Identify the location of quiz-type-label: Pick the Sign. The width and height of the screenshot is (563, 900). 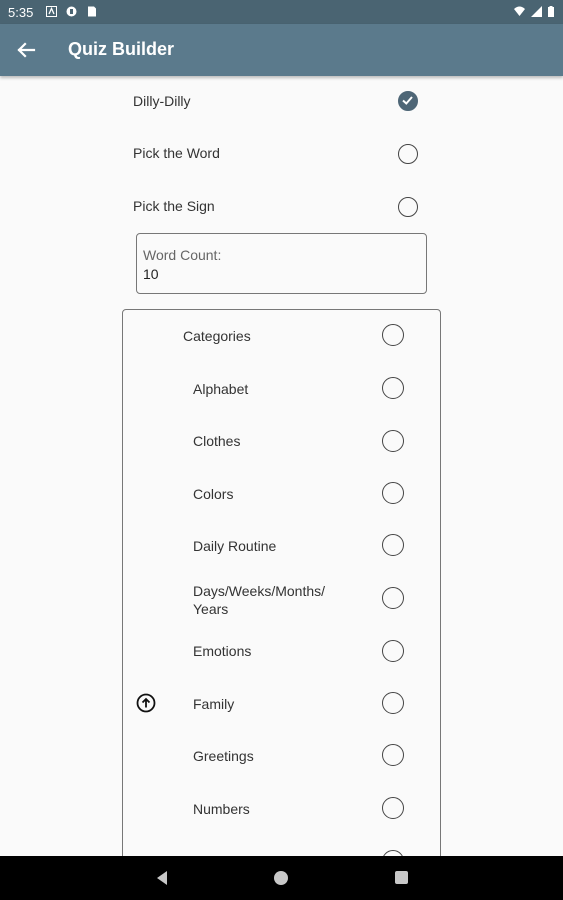
(174, 206).